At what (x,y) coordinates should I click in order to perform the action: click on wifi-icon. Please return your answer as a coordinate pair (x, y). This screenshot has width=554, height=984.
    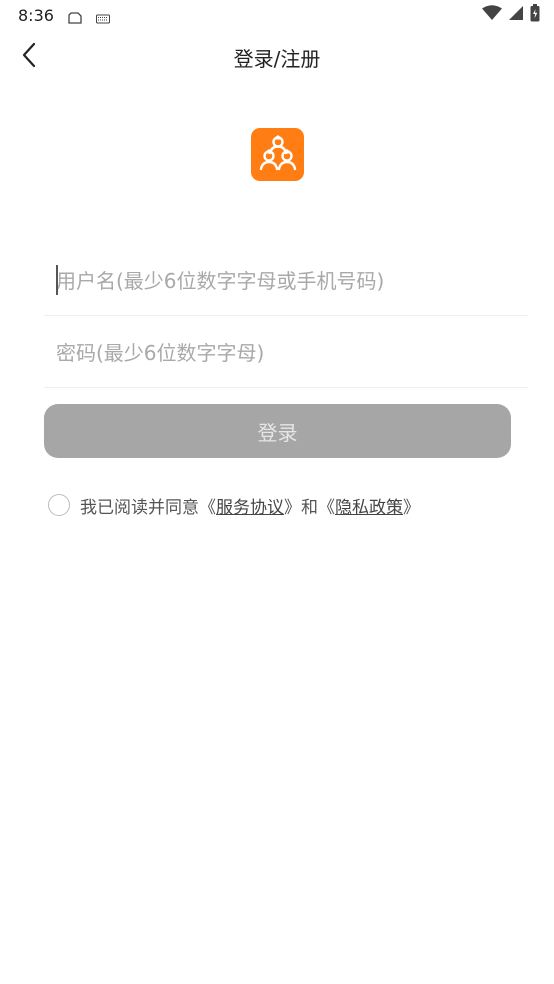
    Looking at the image, I should click on (492, 15).